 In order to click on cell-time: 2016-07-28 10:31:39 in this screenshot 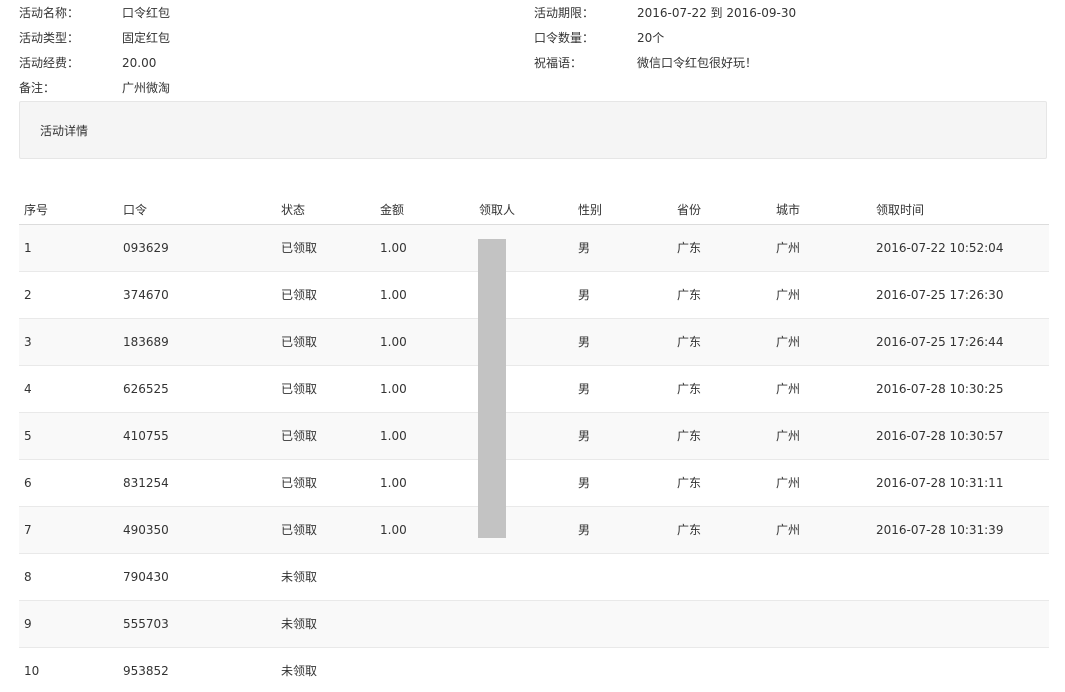, I will do `click(940, 530)`.